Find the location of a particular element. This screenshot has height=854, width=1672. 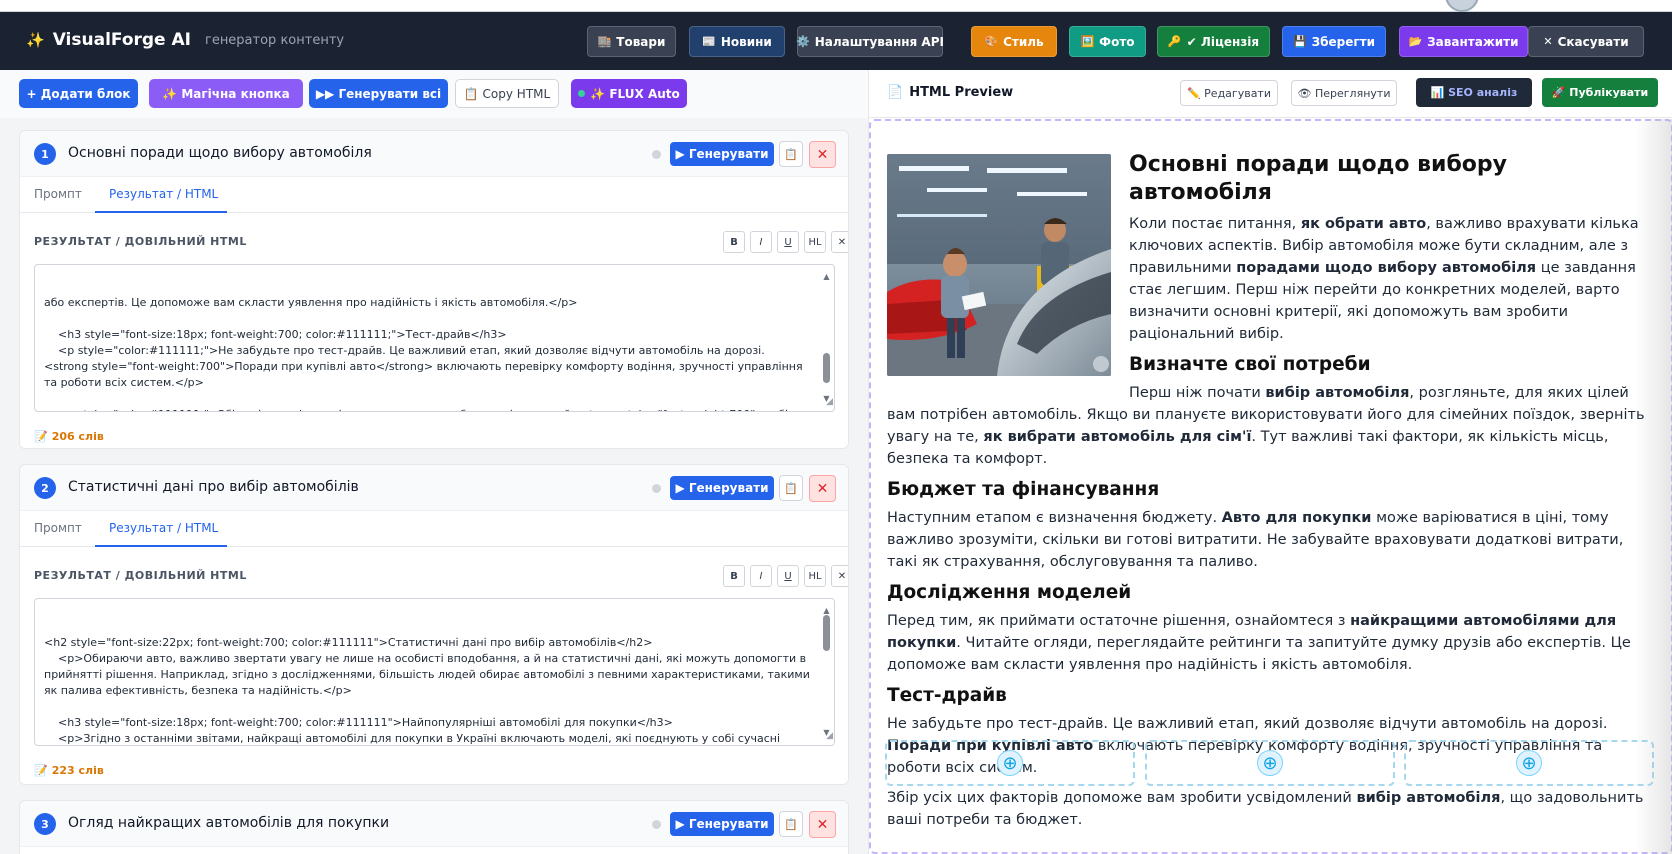

style-button: 🎨 Стиль is located at coordinates (1014, 41).